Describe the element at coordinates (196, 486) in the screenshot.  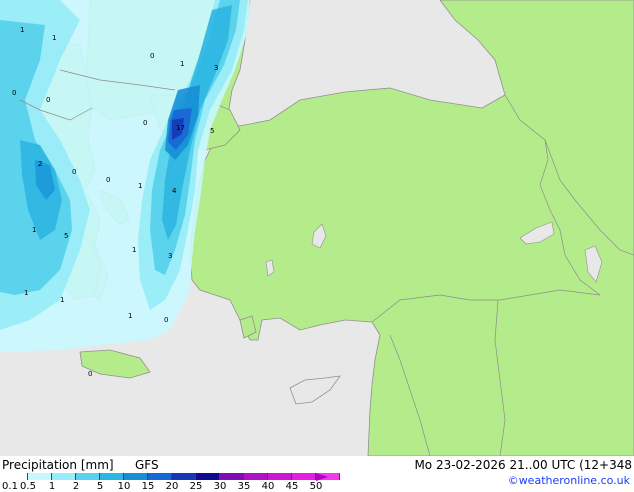
I see `scale-label: 25` at that location.